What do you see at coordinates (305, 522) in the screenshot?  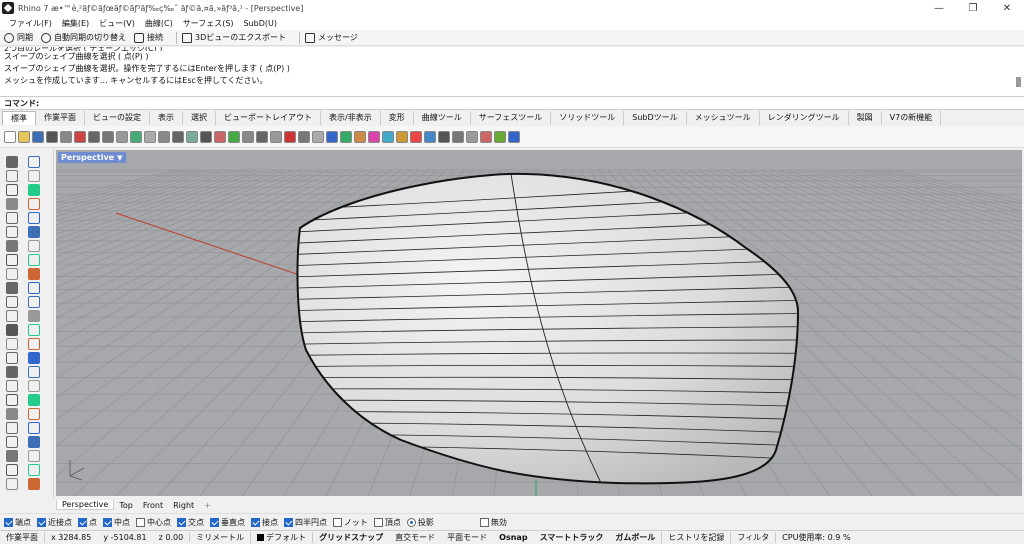 I see `osnap-8: 四半円点` at bounding box center [305, 522].